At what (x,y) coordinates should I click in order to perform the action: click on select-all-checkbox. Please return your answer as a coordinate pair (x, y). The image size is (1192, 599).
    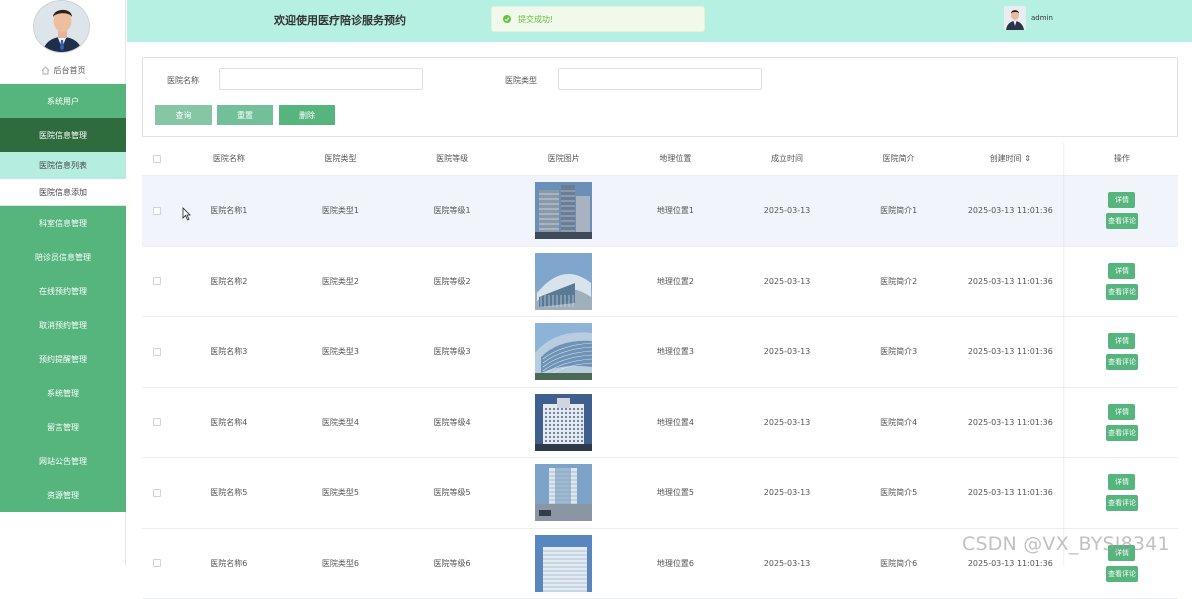
    Looking at the image, I should click on (157, 159).